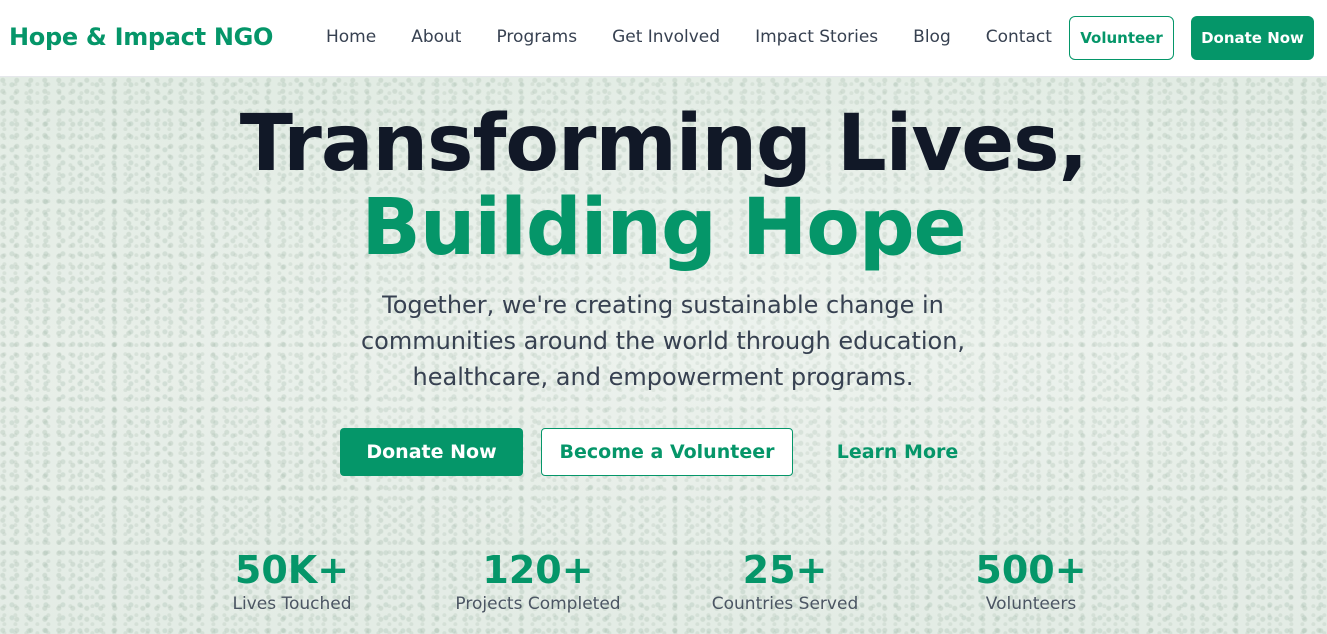 This screenshot has width=1327, height=634. I want to click on nav-link-programs: Programs, so click(536, 37).